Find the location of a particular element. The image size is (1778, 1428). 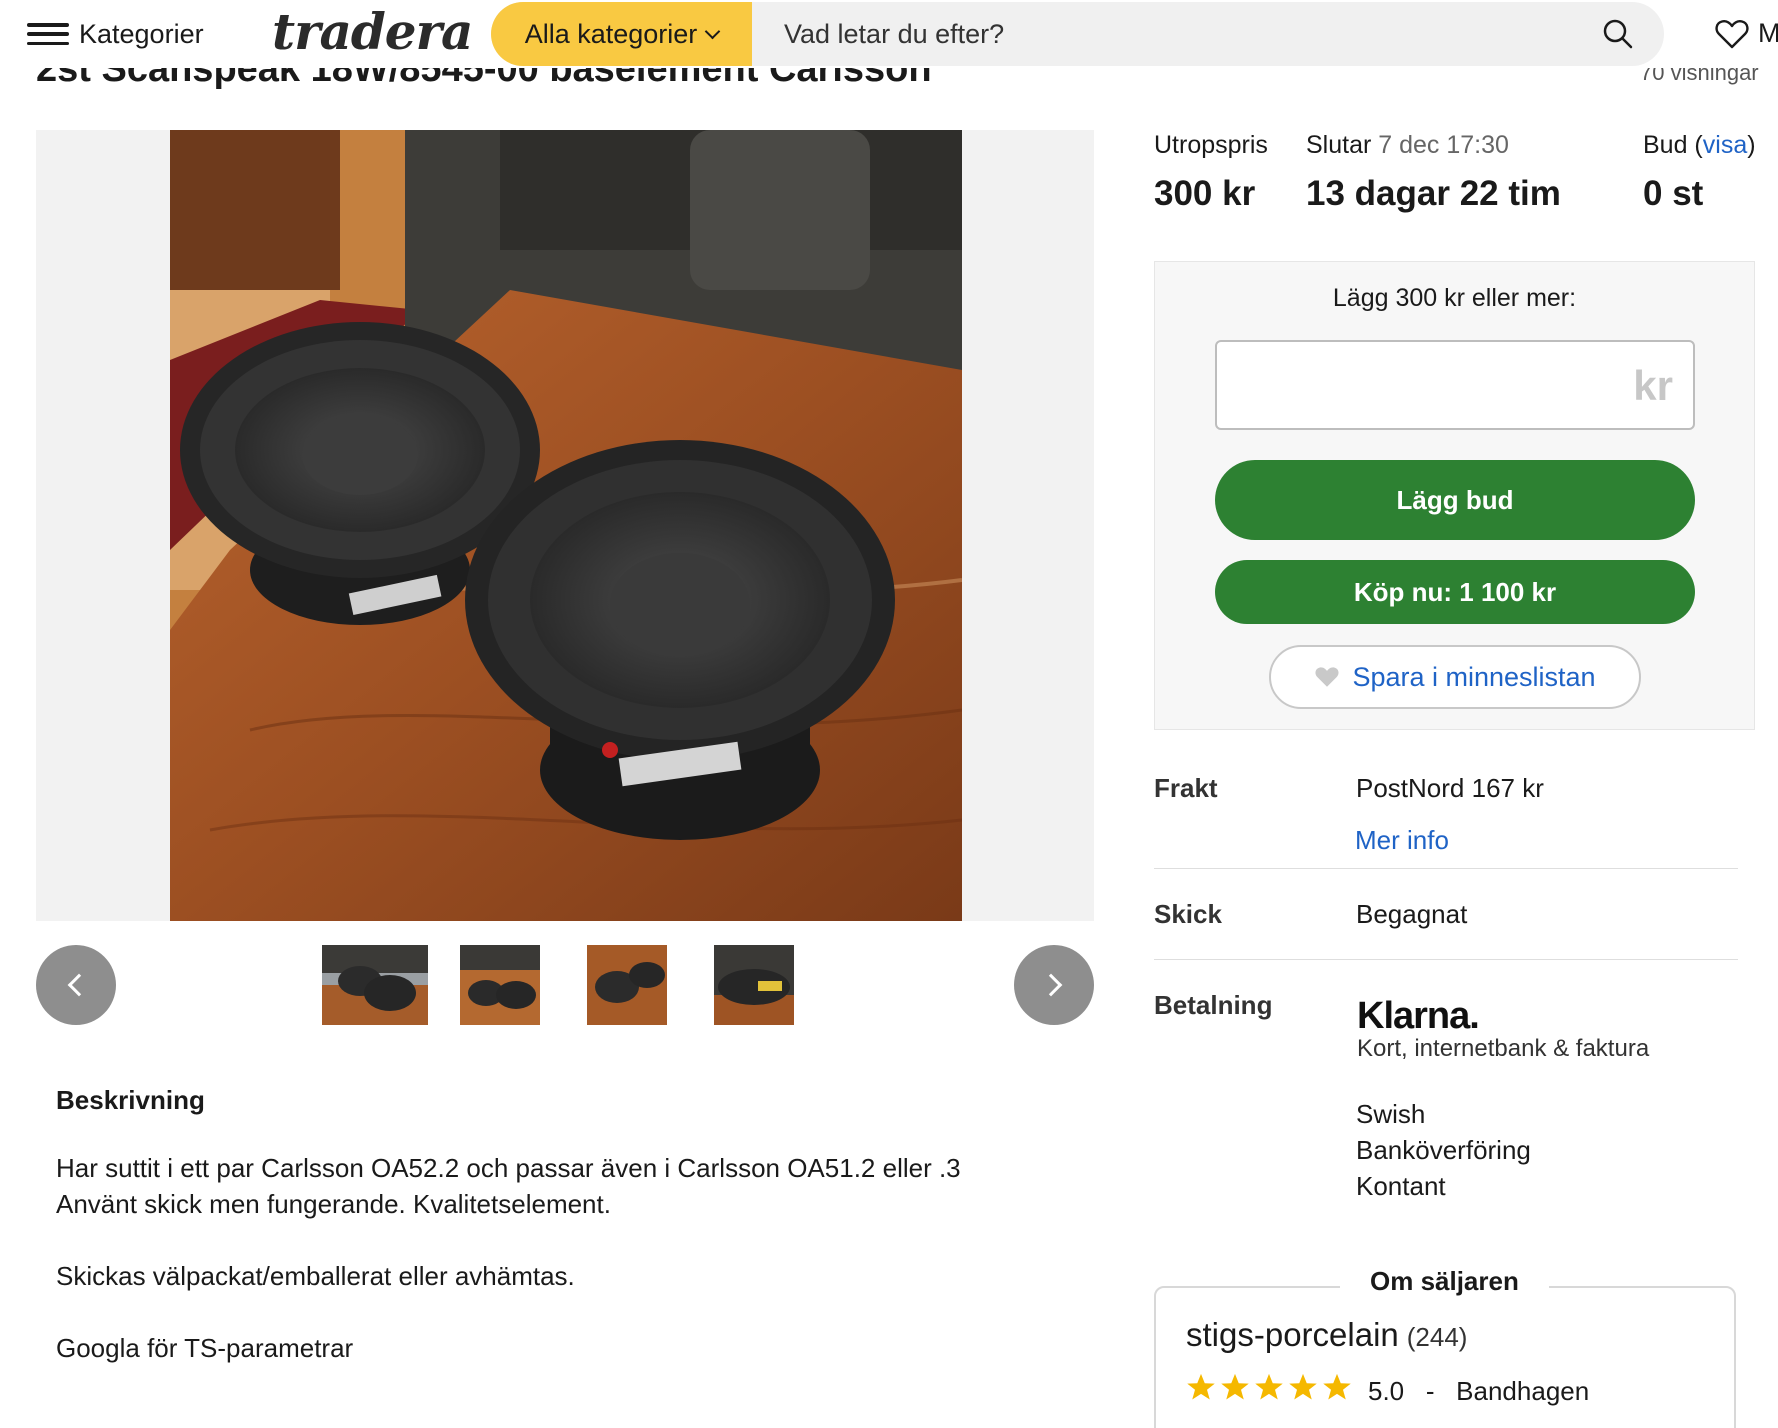

place-bid-button: Lägg bud is located at coordinates (1455, 500).